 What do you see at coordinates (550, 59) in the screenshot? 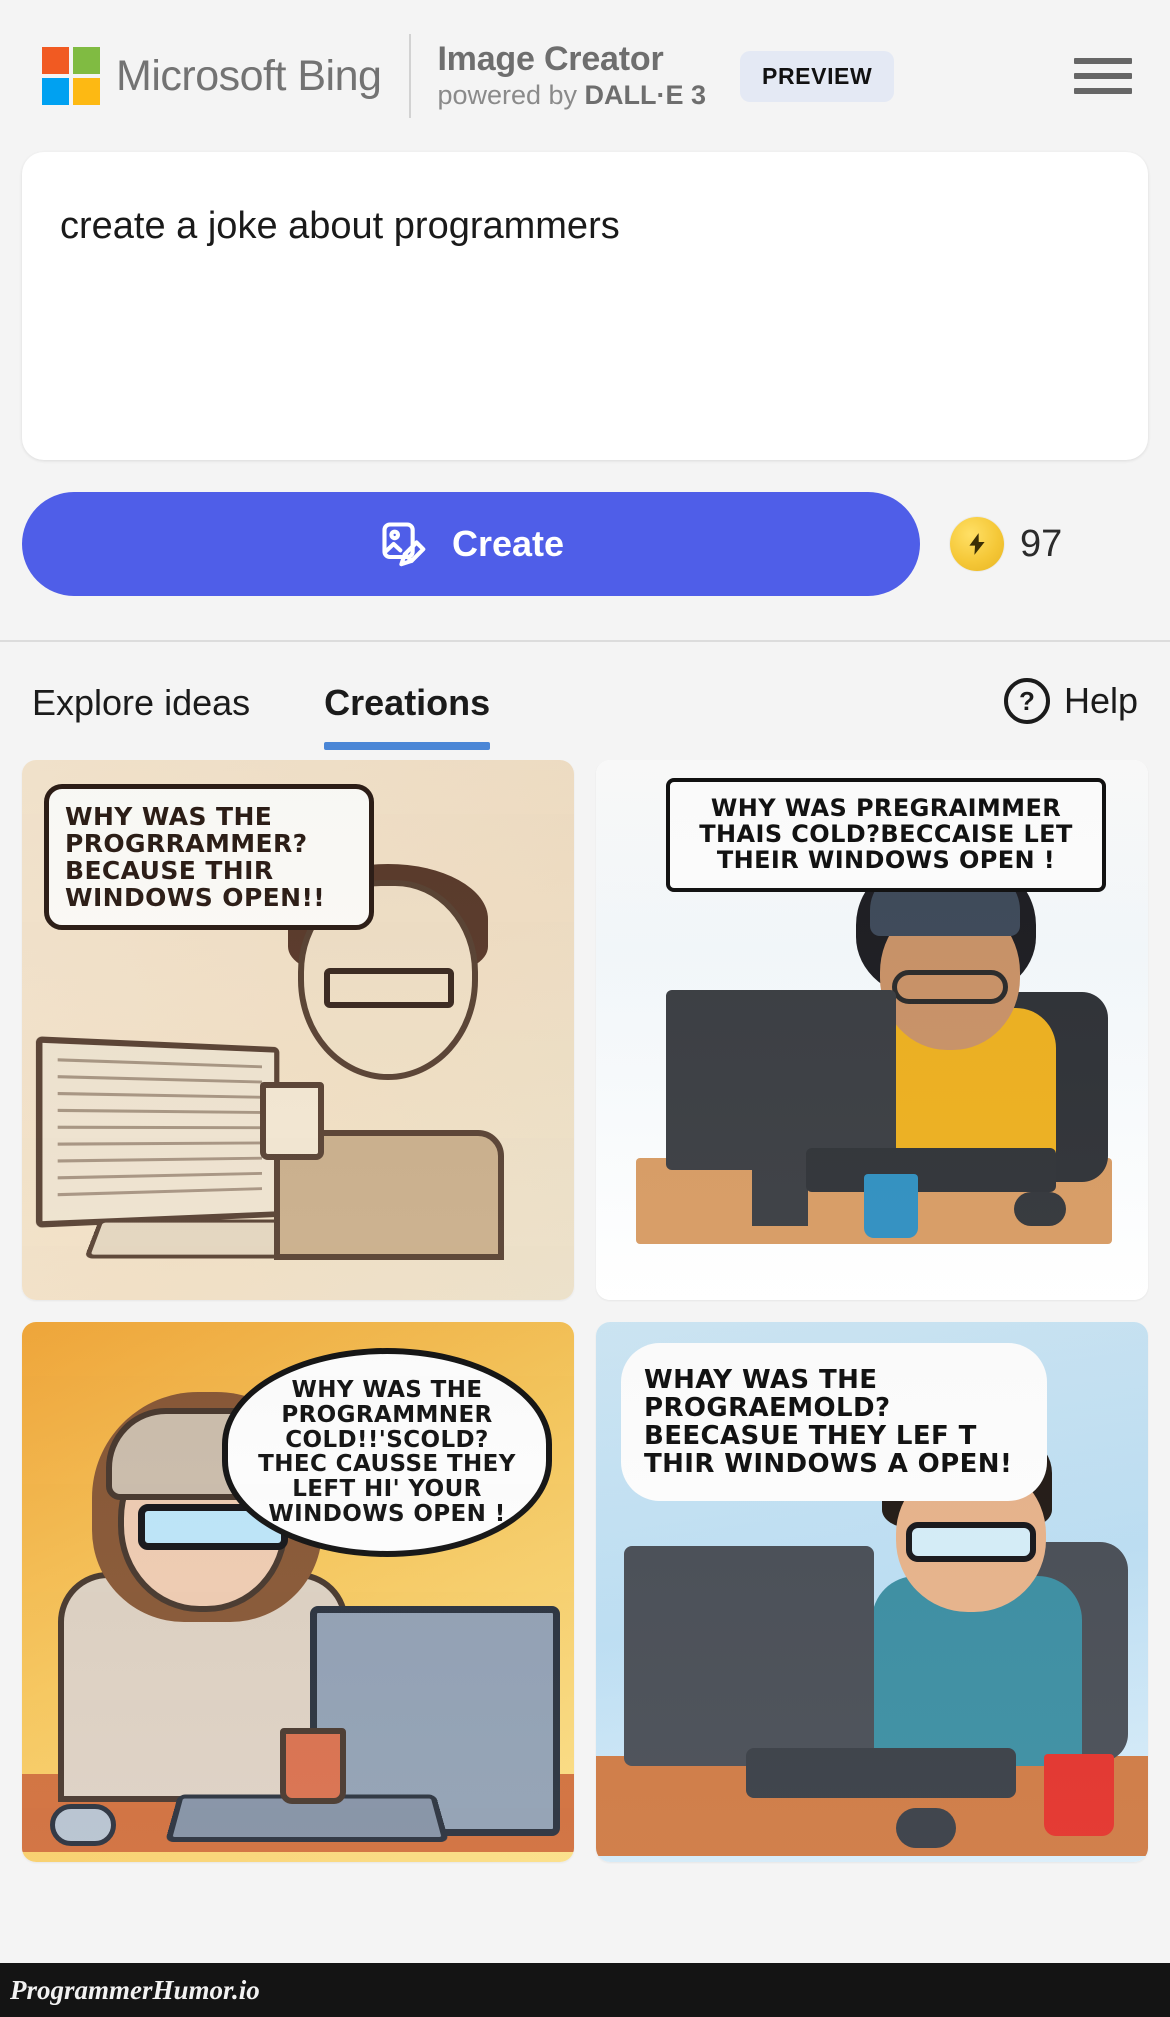
I see `page-title: Image Creator` at bounding box center [550, 59].